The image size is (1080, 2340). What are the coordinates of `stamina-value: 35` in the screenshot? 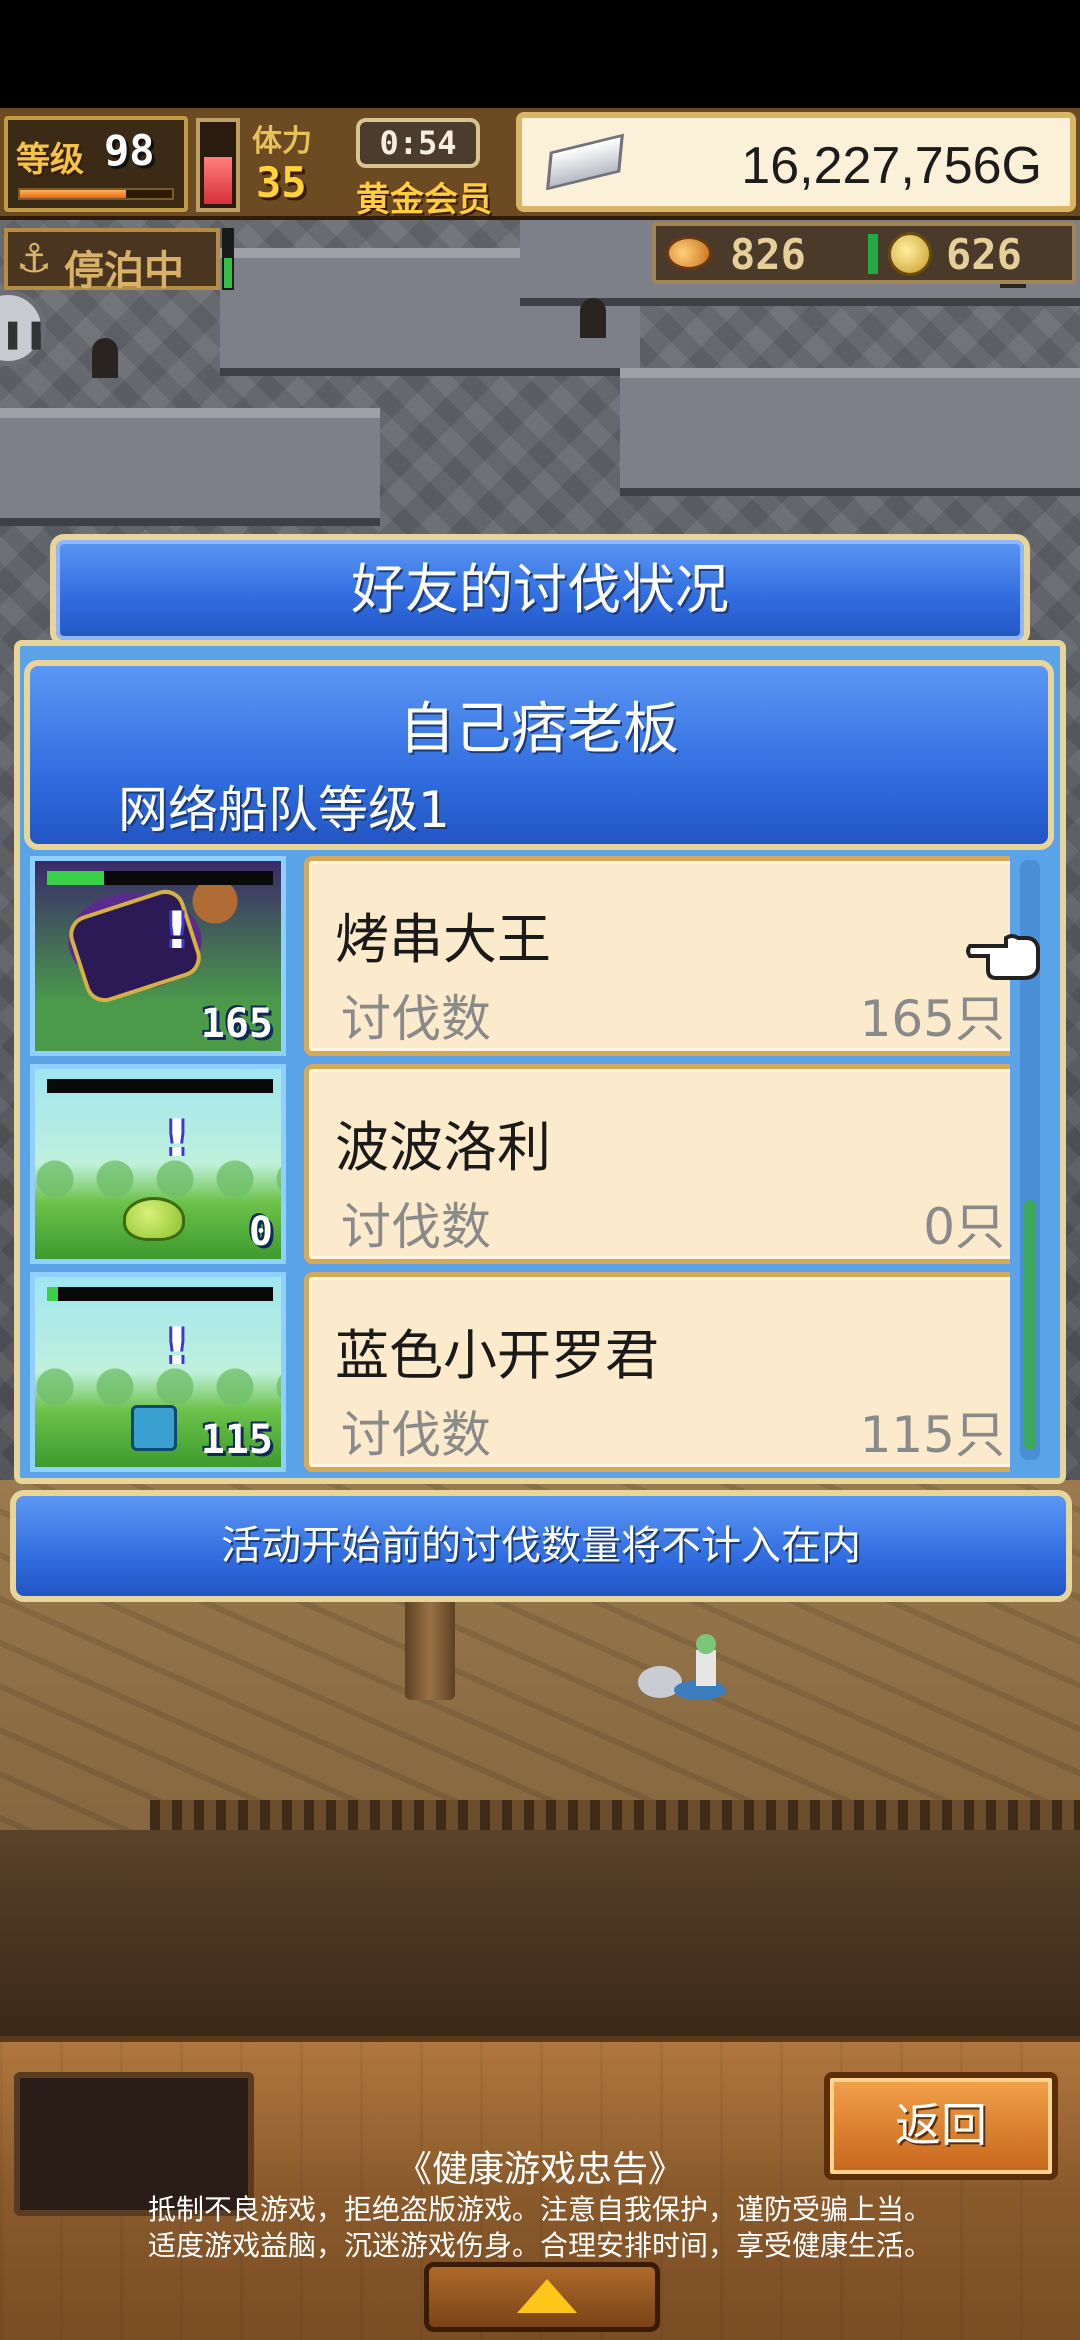 It's located at (281, 182).